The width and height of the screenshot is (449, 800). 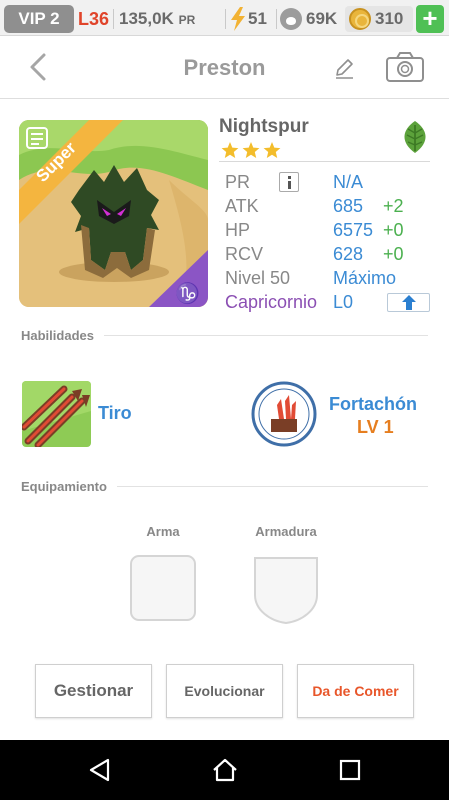 I want to click on stat-value: N/A, so click(x=348, y=182).